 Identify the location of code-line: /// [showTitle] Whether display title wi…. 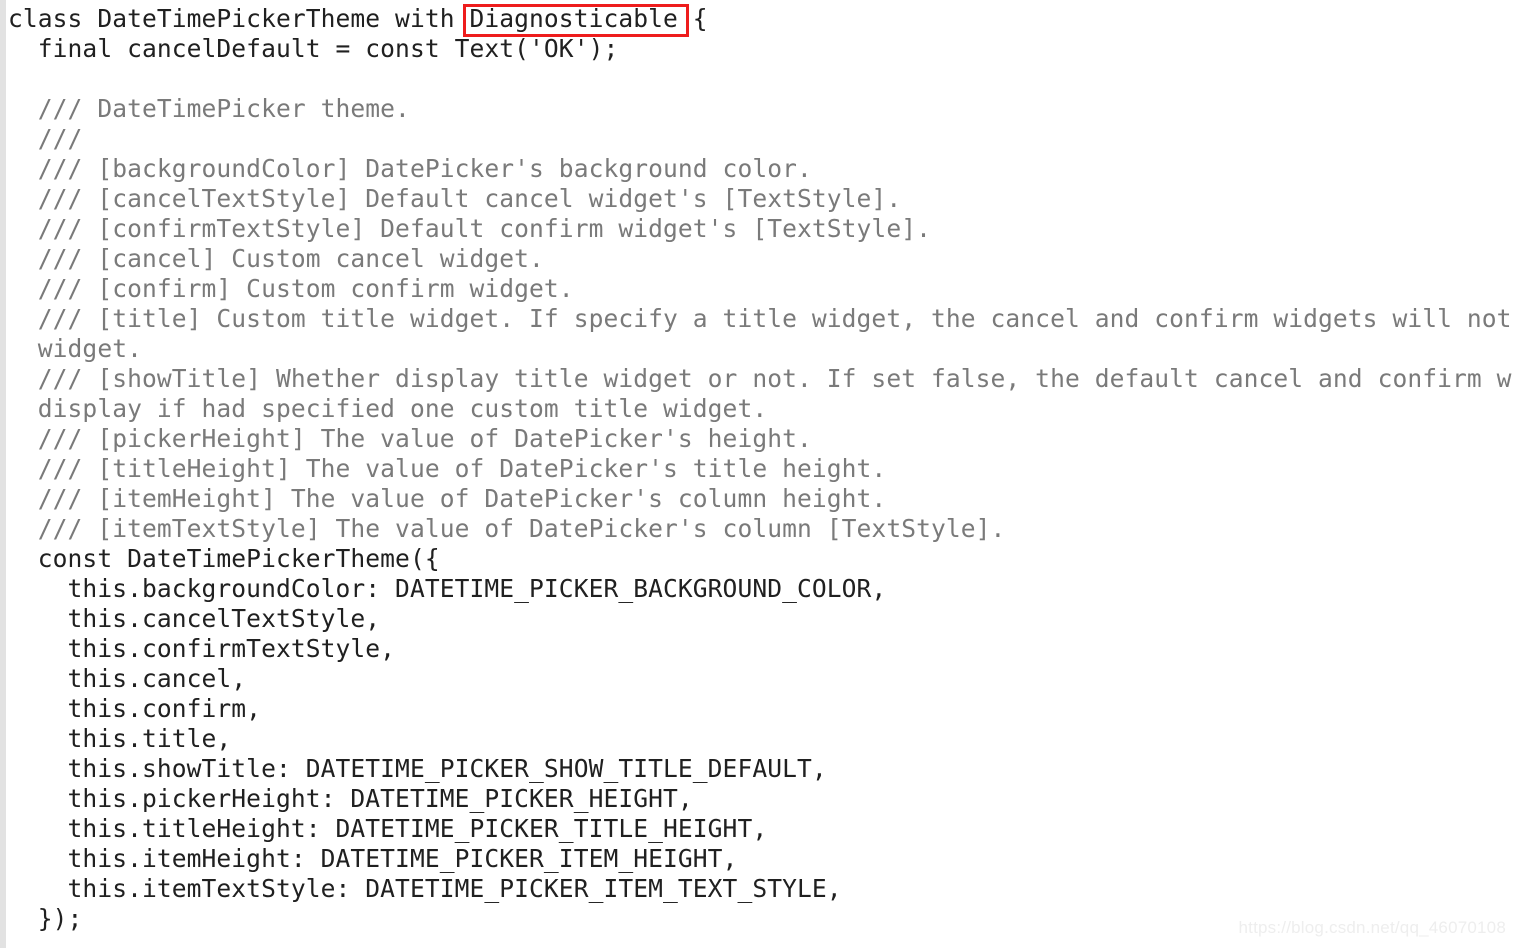
(760, 378).